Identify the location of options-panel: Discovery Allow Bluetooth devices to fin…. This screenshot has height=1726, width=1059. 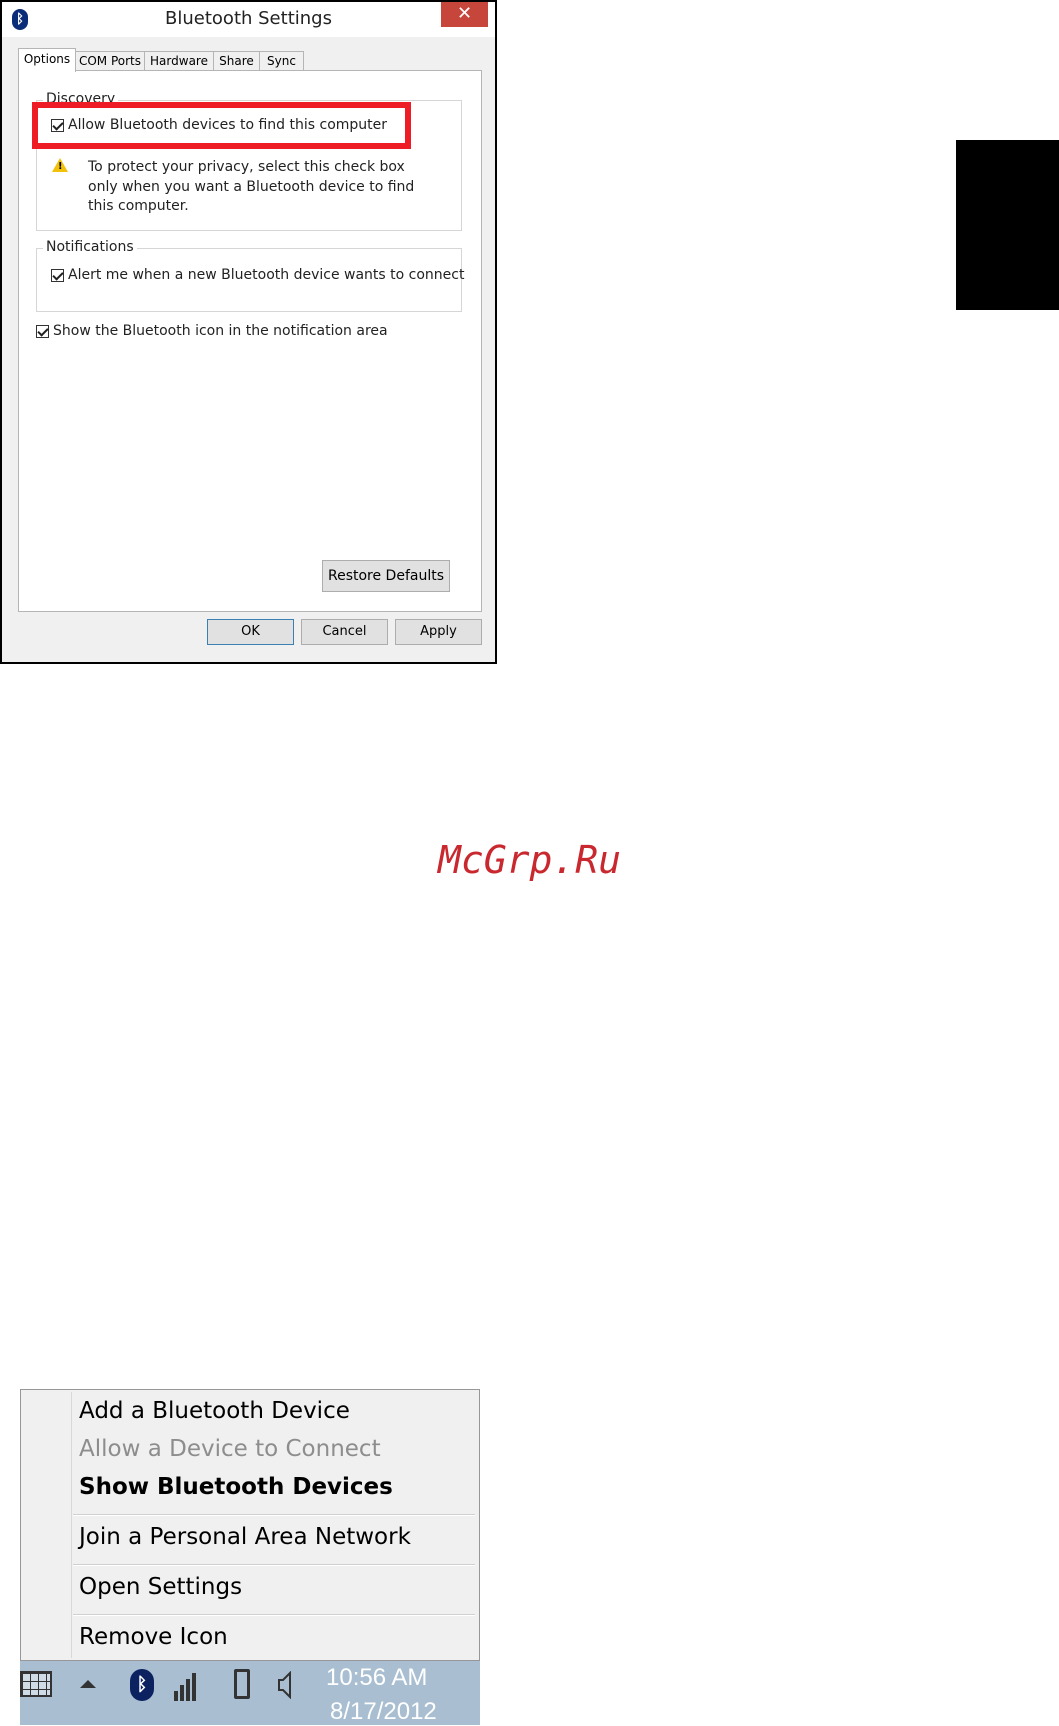
(250, 341).